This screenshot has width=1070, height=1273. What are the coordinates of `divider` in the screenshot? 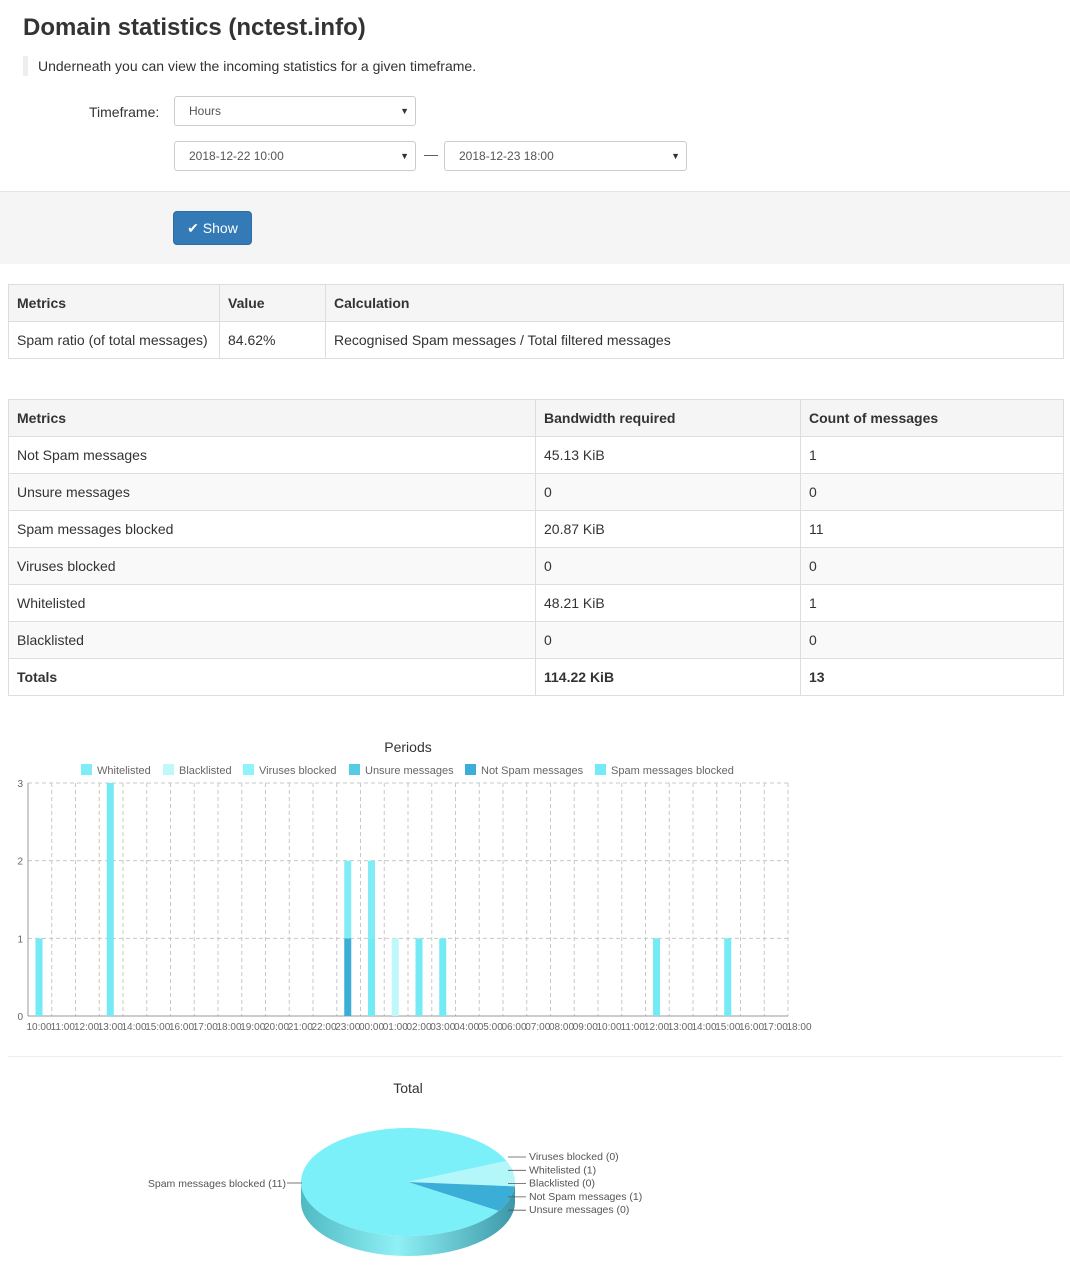 It's located at (535, 1056).